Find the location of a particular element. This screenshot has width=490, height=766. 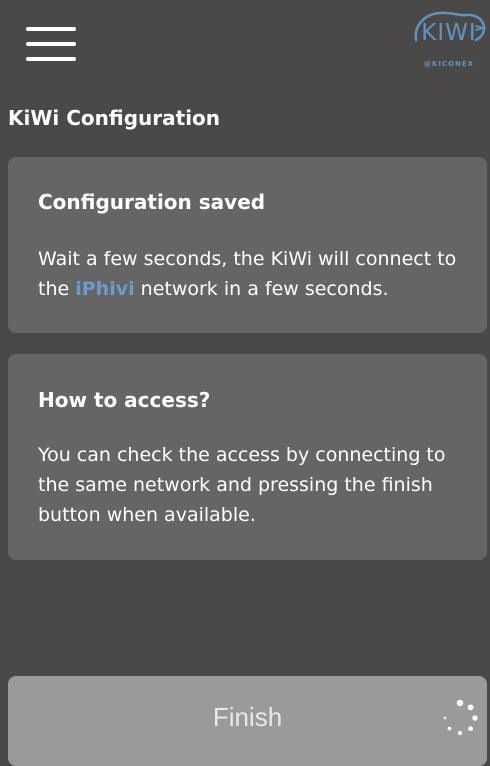

hamburger-menu-icon is located at coordinates (51, 44).